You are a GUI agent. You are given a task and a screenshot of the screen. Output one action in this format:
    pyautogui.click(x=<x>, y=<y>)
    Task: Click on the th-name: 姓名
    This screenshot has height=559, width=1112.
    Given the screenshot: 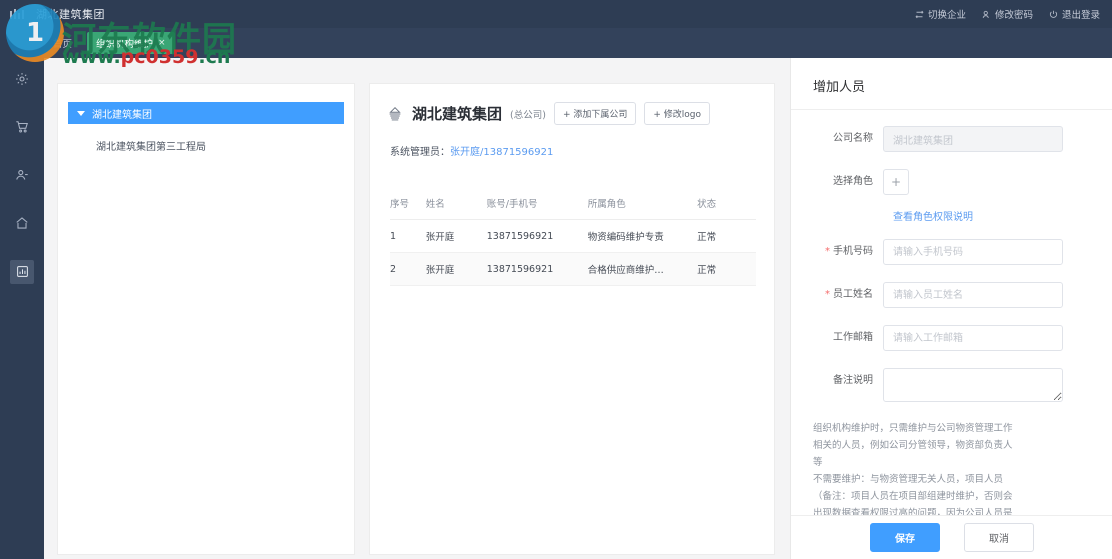 What is the action you would take?
    pyautogui.click(x=456, y=204)
    